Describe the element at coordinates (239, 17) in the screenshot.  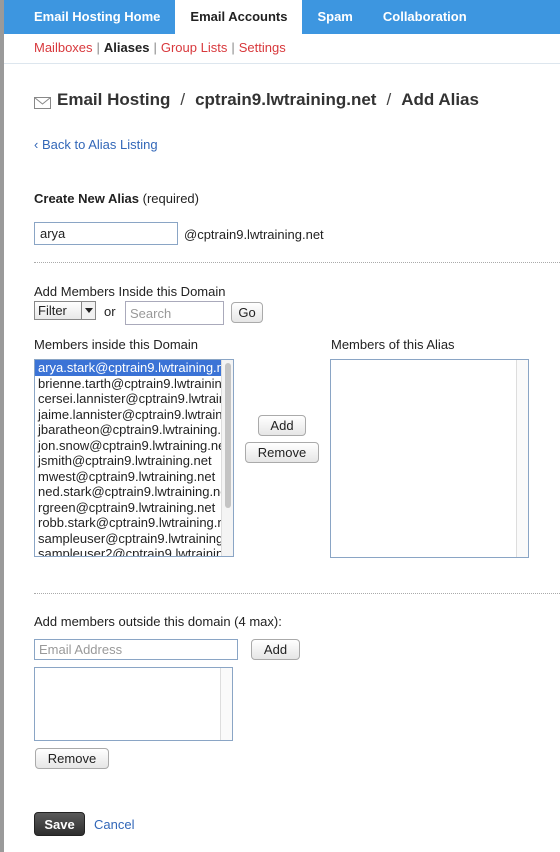
I see `tab-email-accounts: Email Accounts` at that location.